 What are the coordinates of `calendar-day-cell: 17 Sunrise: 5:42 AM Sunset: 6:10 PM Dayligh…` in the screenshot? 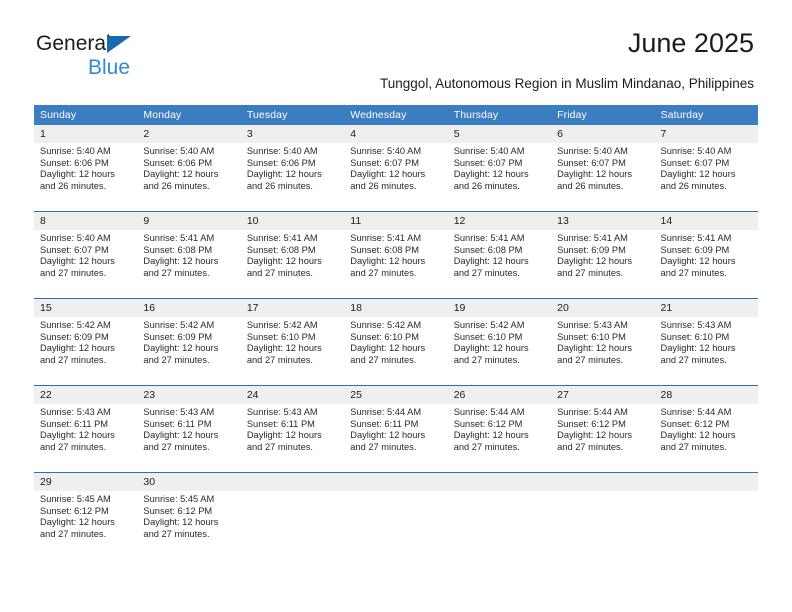 It's located at (292, 342).